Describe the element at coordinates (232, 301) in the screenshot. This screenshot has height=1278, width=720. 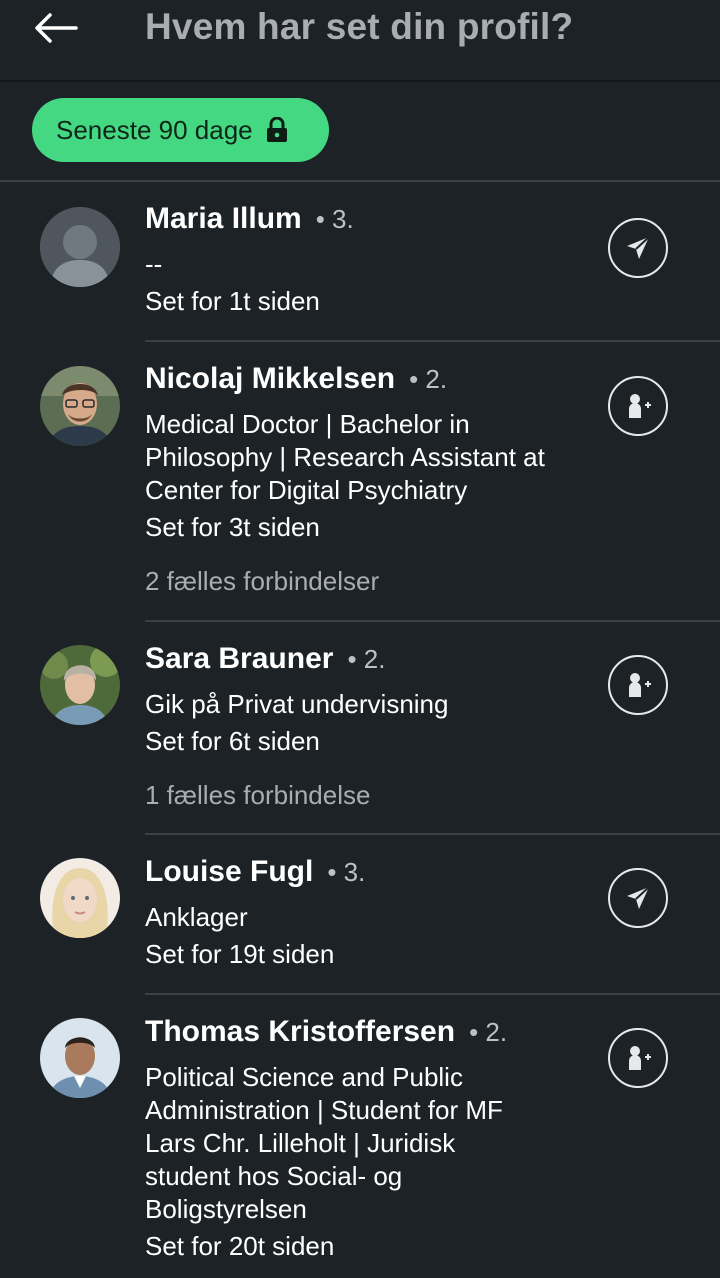
I see `viewed-time: Set for 1t siden` at that location.